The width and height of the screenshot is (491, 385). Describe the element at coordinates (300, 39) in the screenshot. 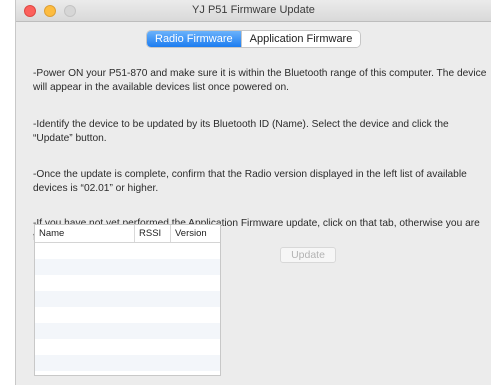

I see `tab-application-firmware: Application Firmware` at that location.